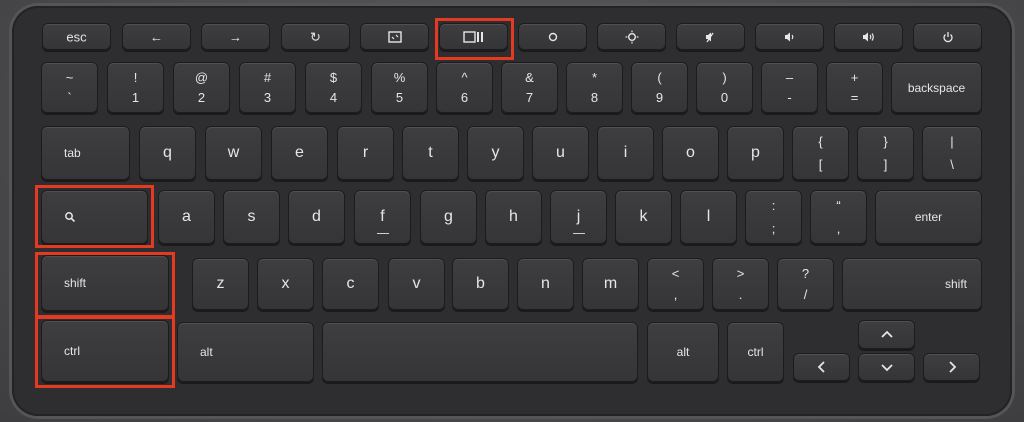  Describe the element at coordinates (464, 97) in the screenshot. I see `key-bottom-label: 6` at that location.